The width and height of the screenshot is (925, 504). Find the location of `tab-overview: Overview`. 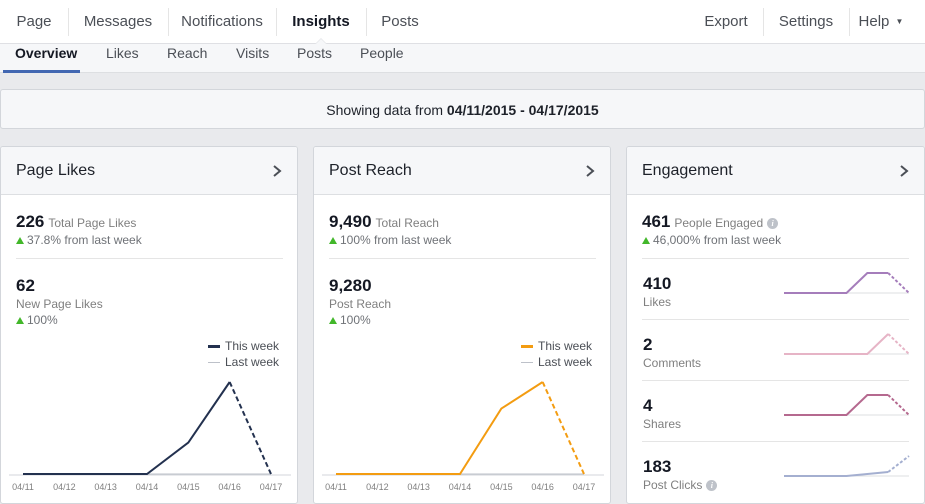

tab-overview: Overview is located at coordinates (46, 58).